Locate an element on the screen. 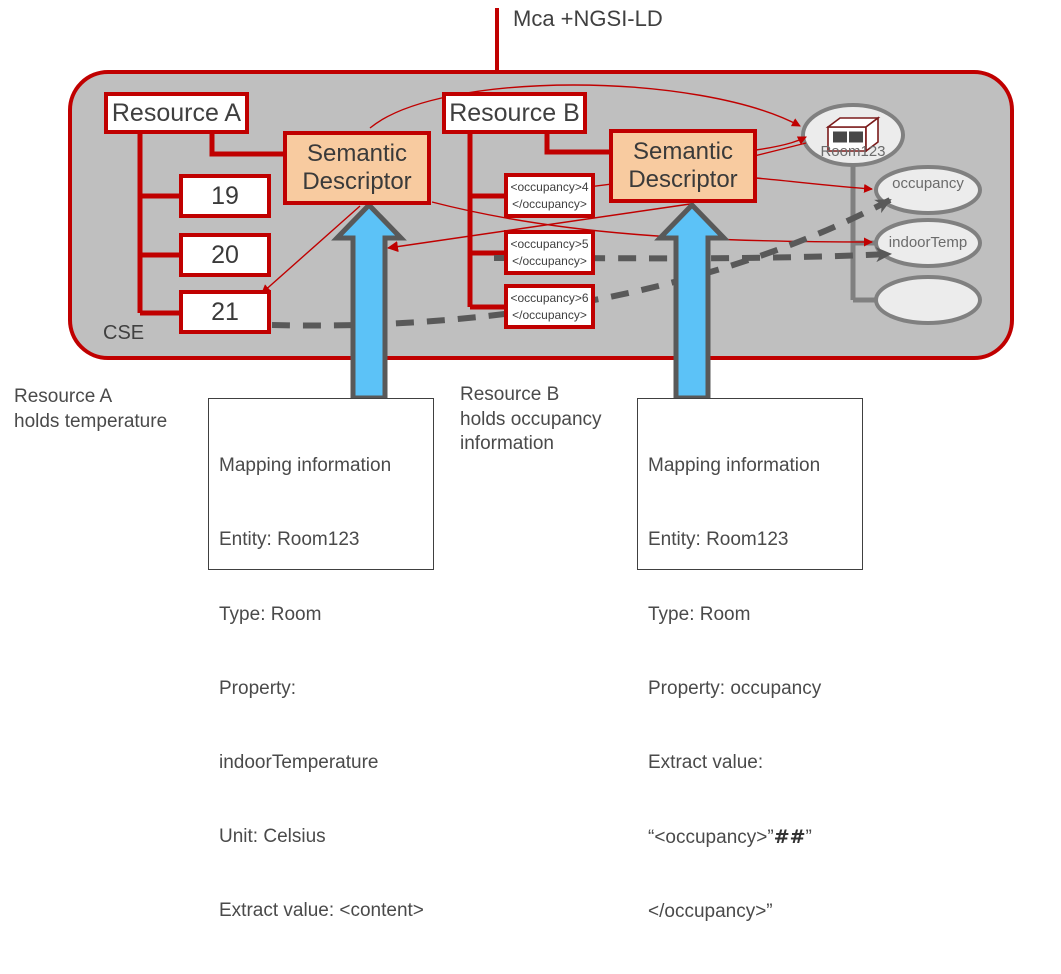 The width and height of the screenshot is (1061, 974). resource-b-value-0: <occupancy>4 </occupancy> is located at coordinates (549, 195).